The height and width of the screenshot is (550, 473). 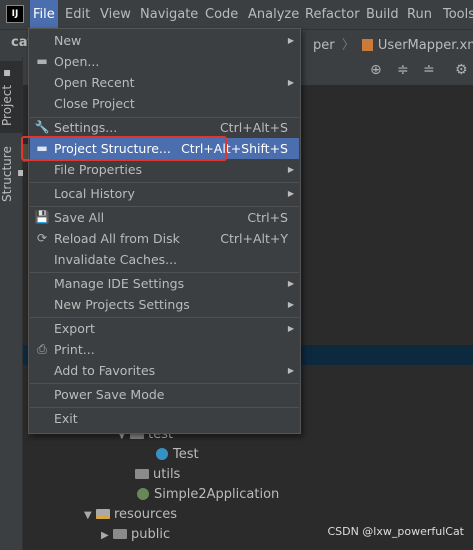 What do you see at coordinates (164, 193) in the screenshot?
I see `menu-item-local-history: Local History ▶` at bounding box center [164, 193].